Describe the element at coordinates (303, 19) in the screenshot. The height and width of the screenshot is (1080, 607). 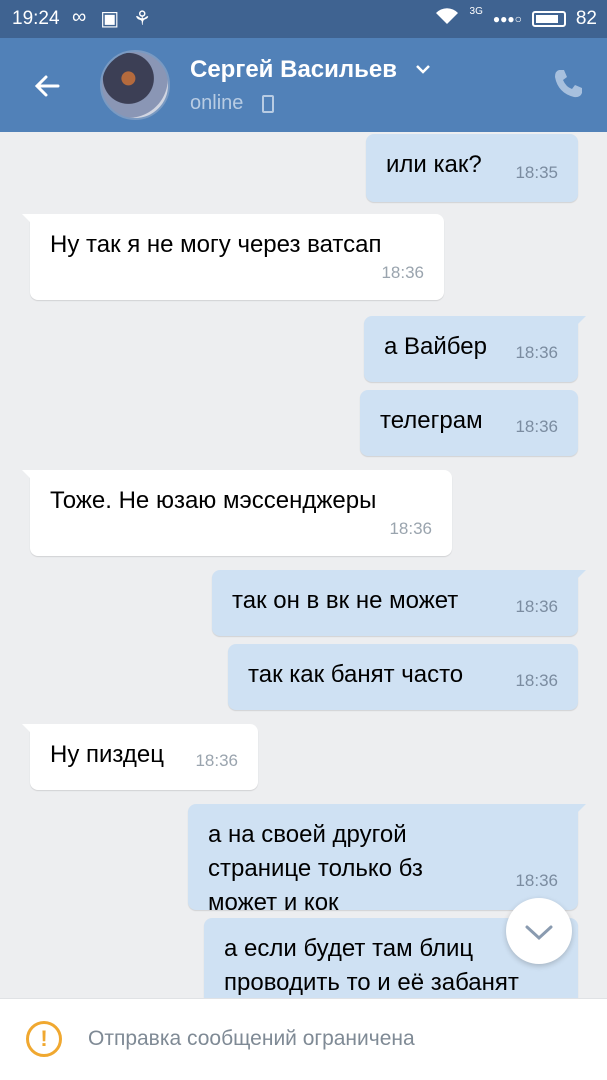
I see `status-bar: 19:24 ∞ ▣ ⚘ 3G ●●●○ 82` at that location.